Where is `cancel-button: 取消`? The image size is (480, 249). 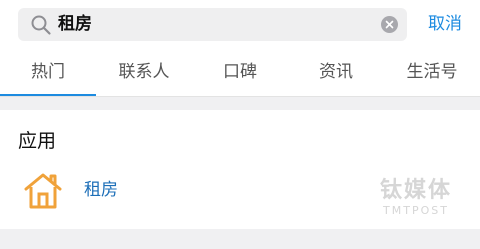
cancel-button: 取消 is located at coordinates (445, 24).